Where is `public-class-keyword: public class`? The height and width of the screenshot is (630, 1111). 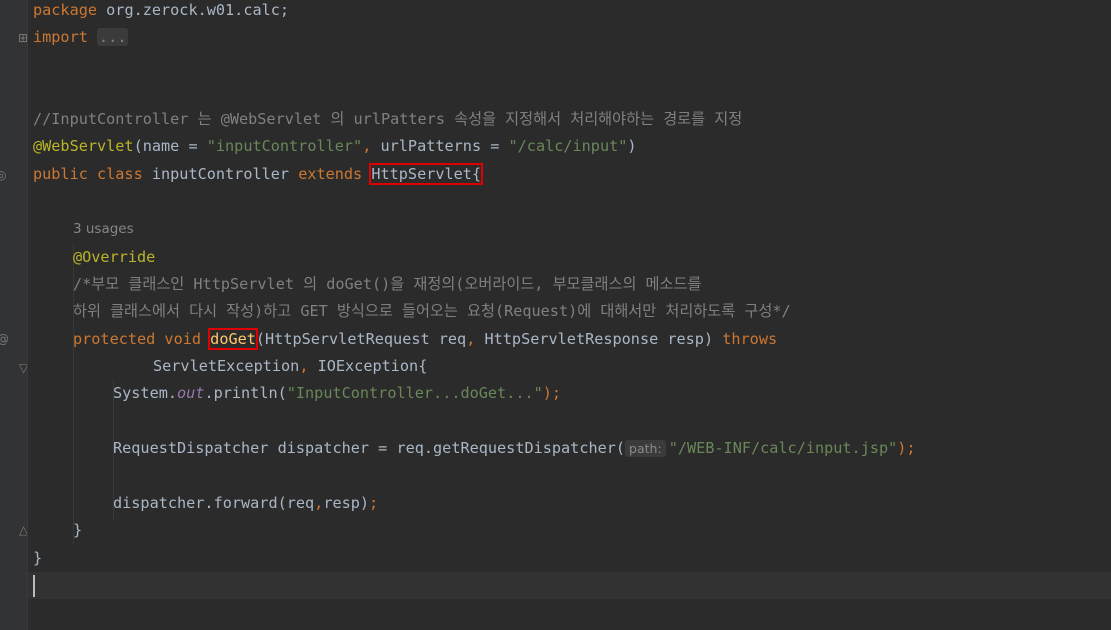 public-class-keyword: public class is located at coordinates (88, 174).